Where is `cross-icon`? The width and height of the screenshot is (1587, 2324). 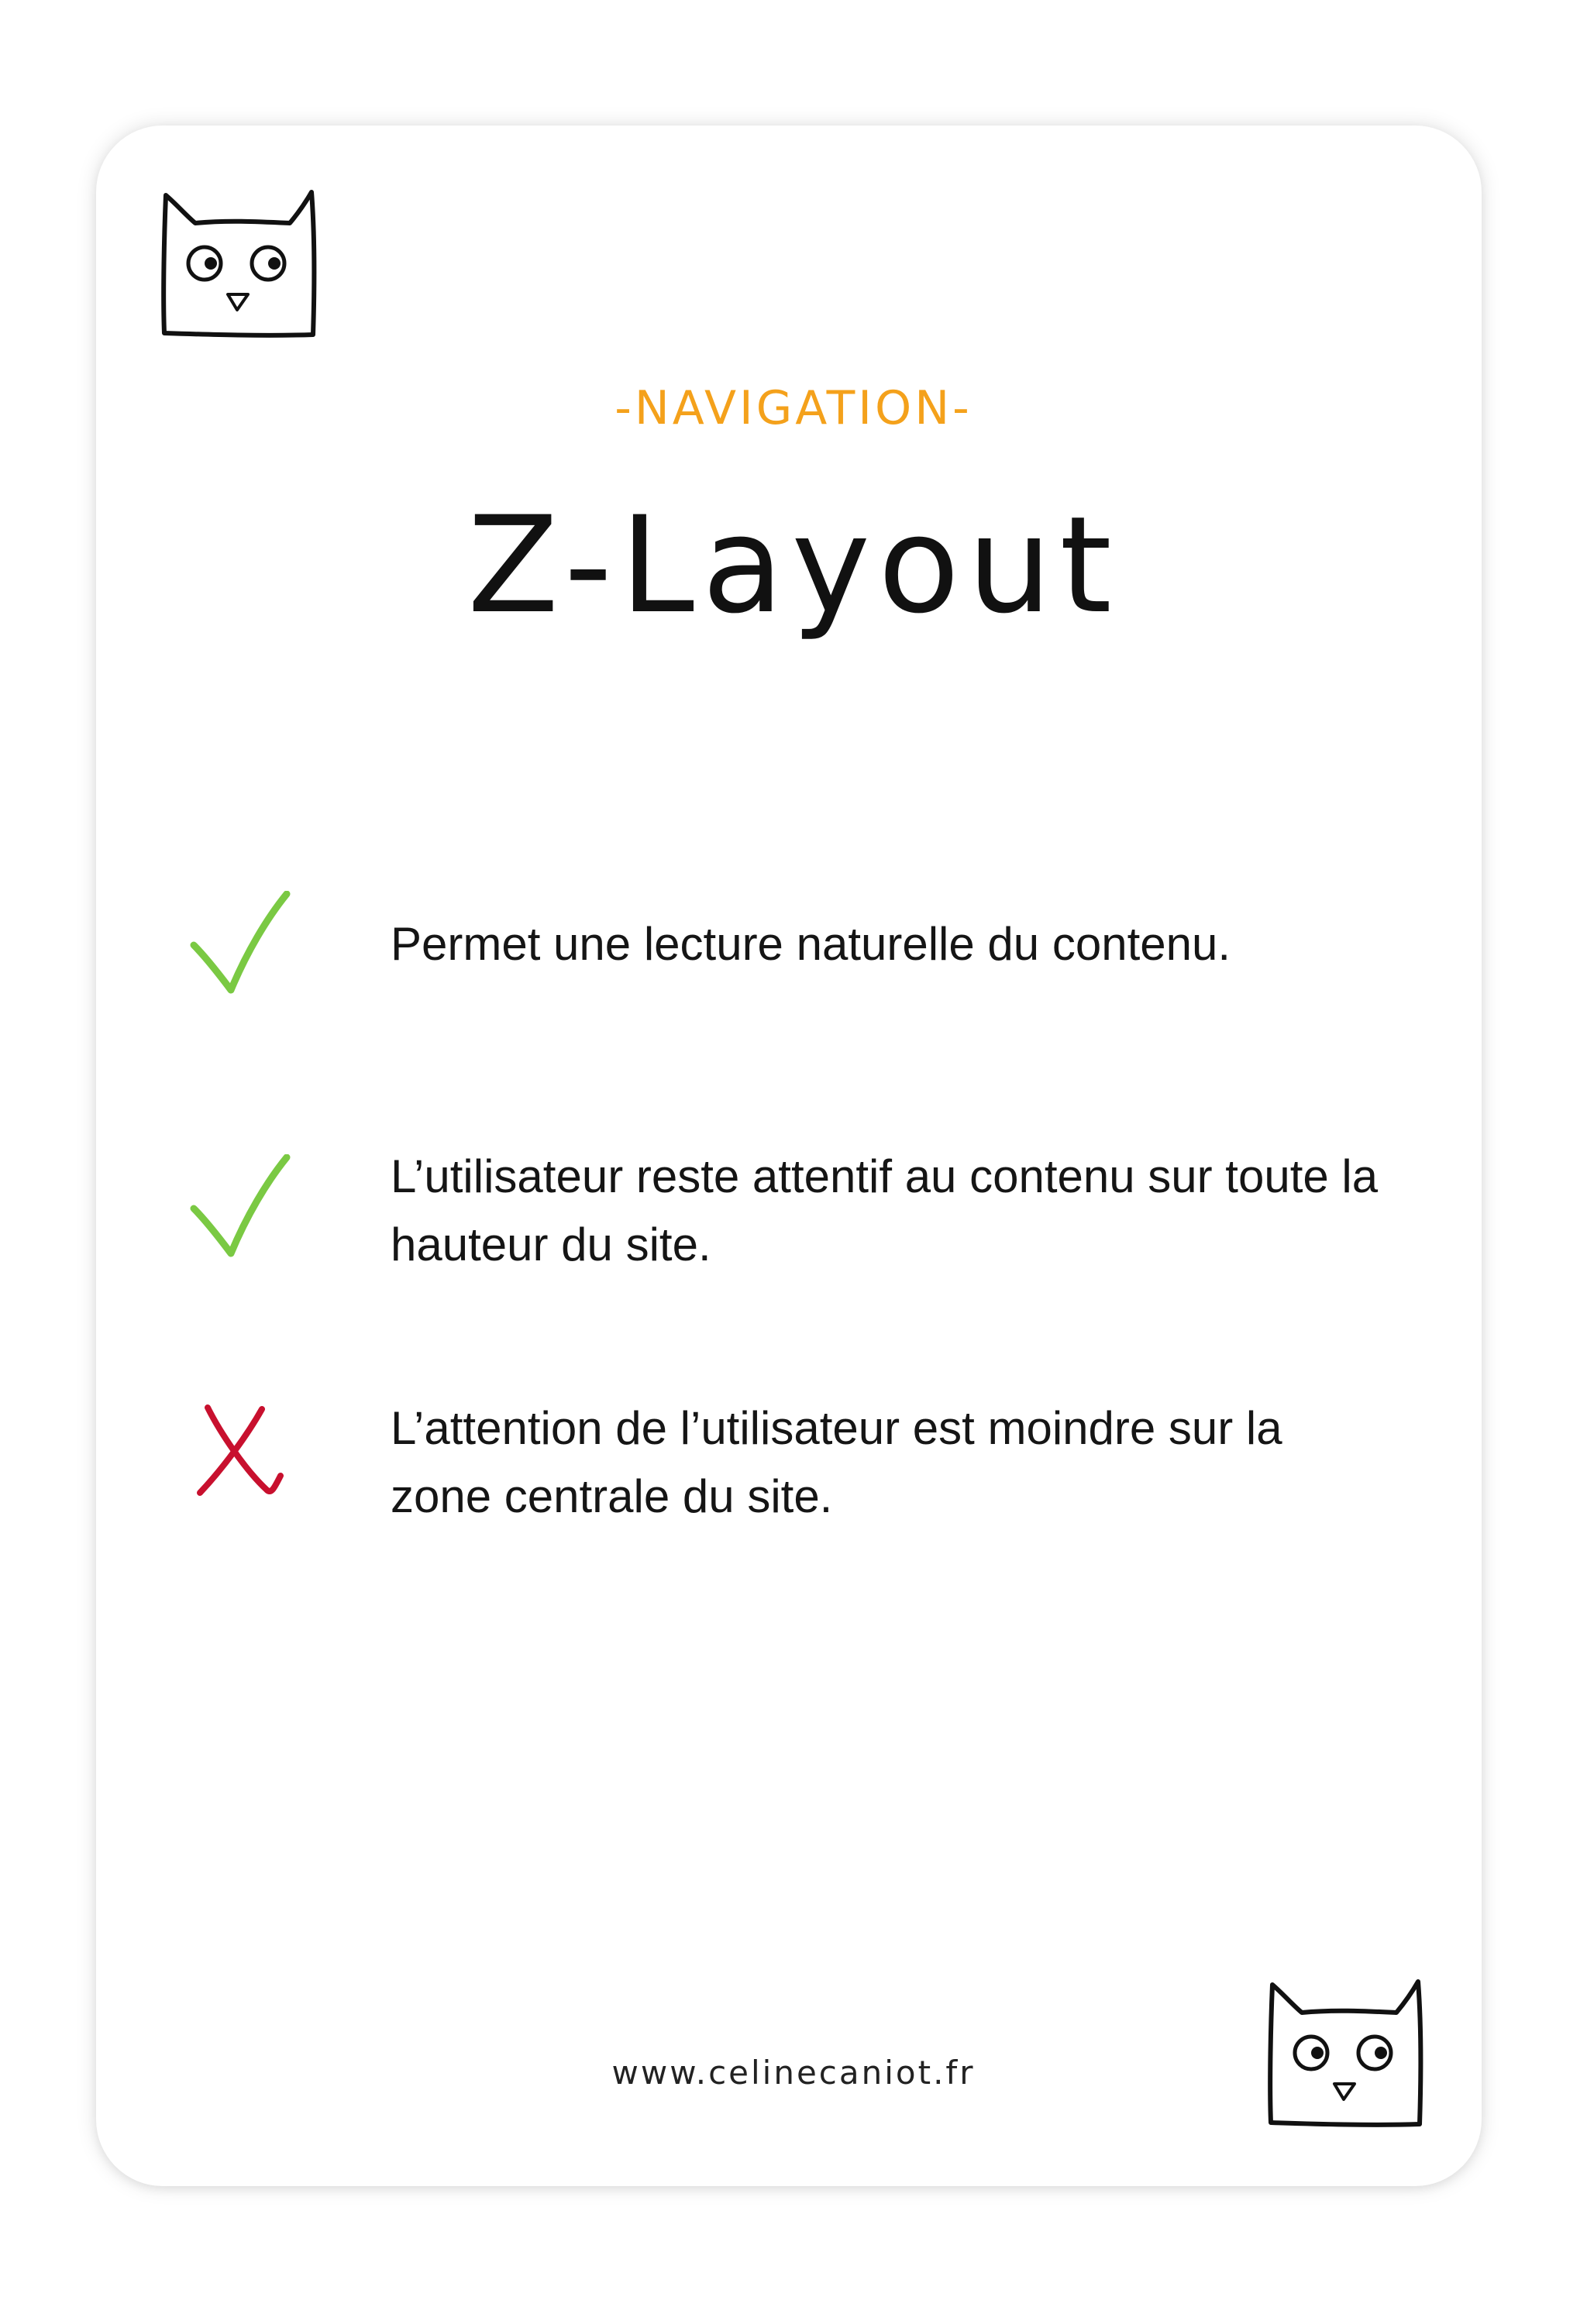
cross-icon is located at coordinates (240, 1452).